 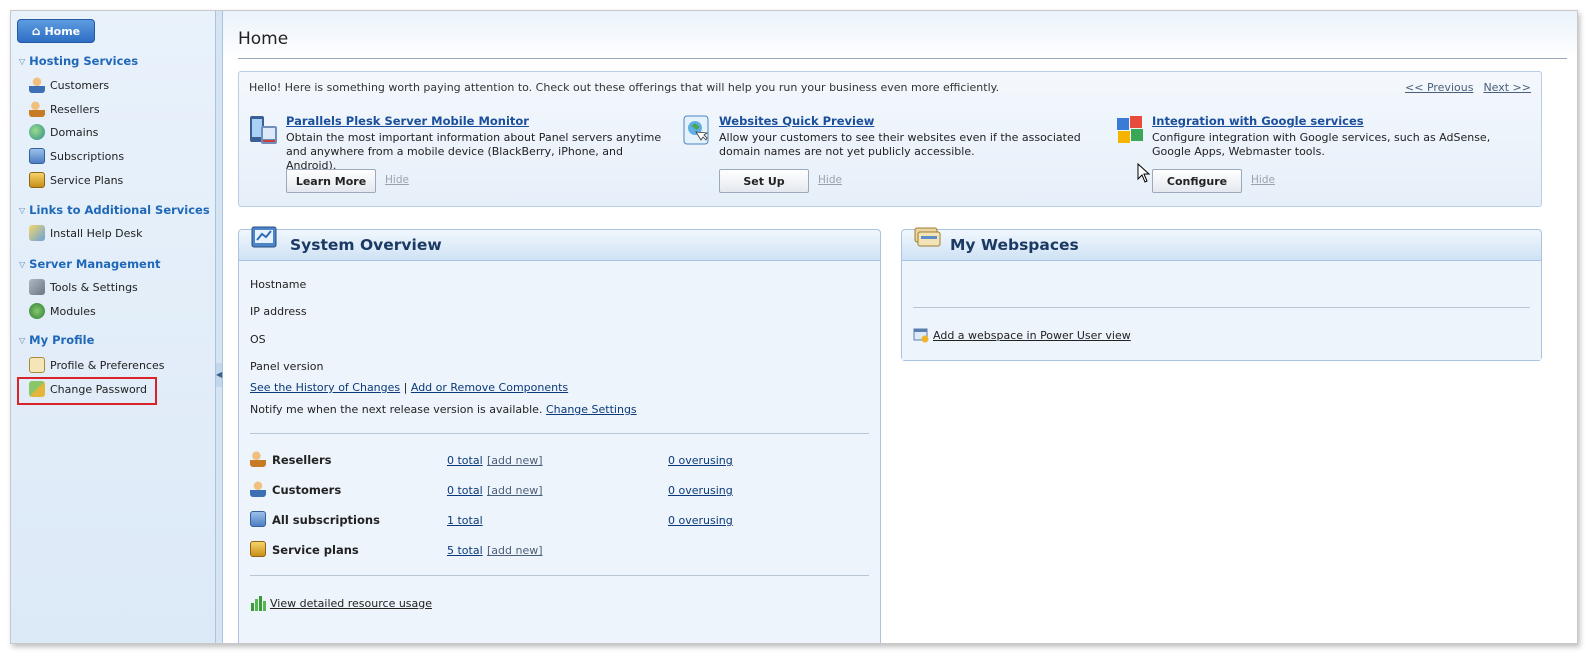 I want to click on resource-row-subscriptions: All subscriptions 1 total 0 overusing, so click(x=560, y=521).